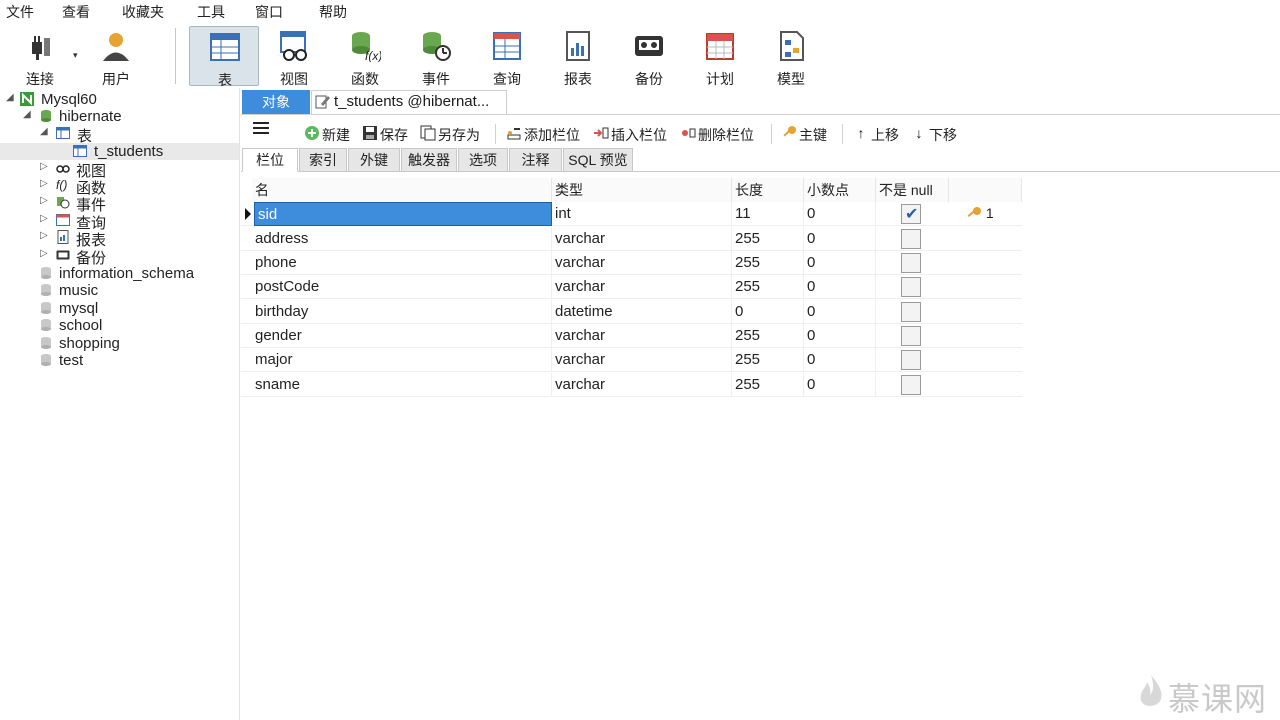  I want to click on menu-icon, so click(261, 129).